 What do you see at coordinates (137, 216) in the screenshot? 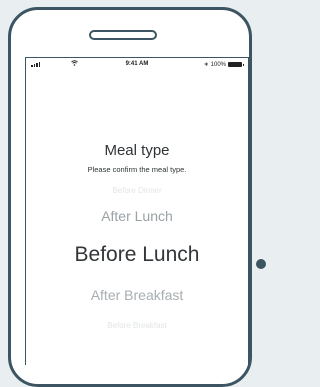
I see `picker-option: After Lunch` at bounding box center [137, 216].